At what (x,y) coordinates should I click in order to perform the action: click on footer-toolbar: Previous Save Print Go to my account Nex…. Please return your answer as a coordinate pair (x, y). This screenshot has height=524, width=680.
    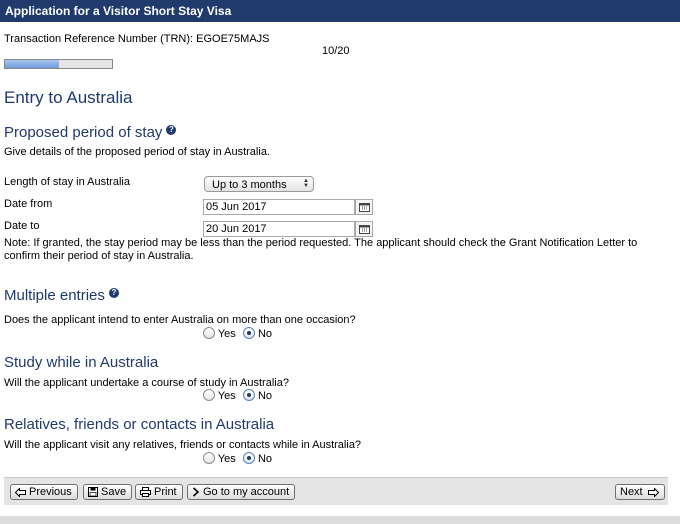
    Looking at the image, I should click on (336, 491).